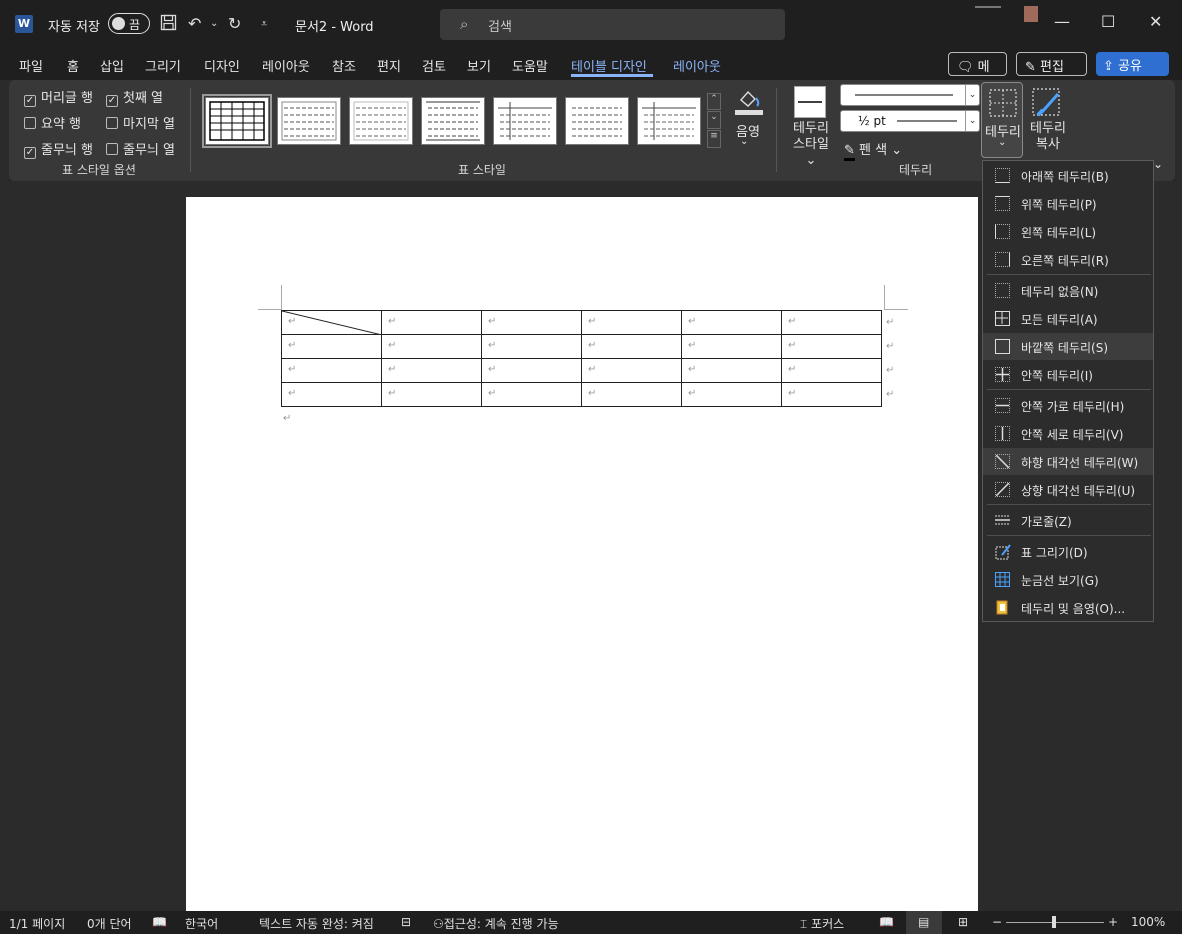  I want to click on close-icon: ✕, so click(1155, 21).